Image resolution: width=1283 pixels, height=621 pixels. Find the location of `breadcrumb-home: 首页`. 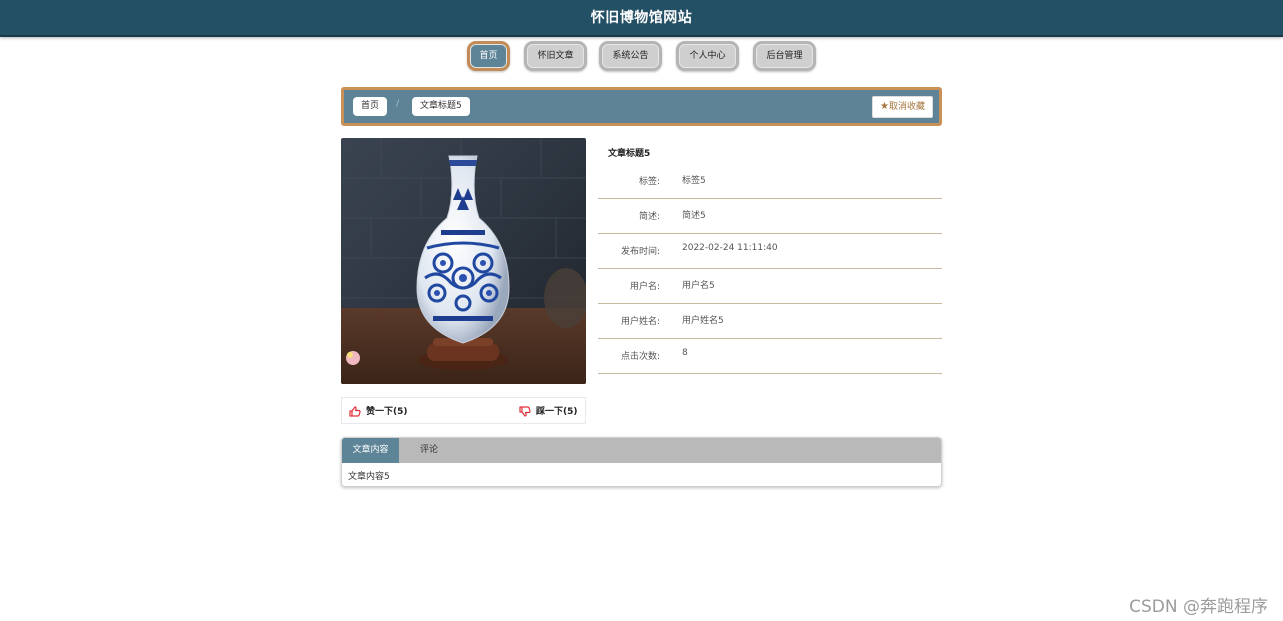

breadcrumb-home: 首页 is located at coordinates (370, 106).